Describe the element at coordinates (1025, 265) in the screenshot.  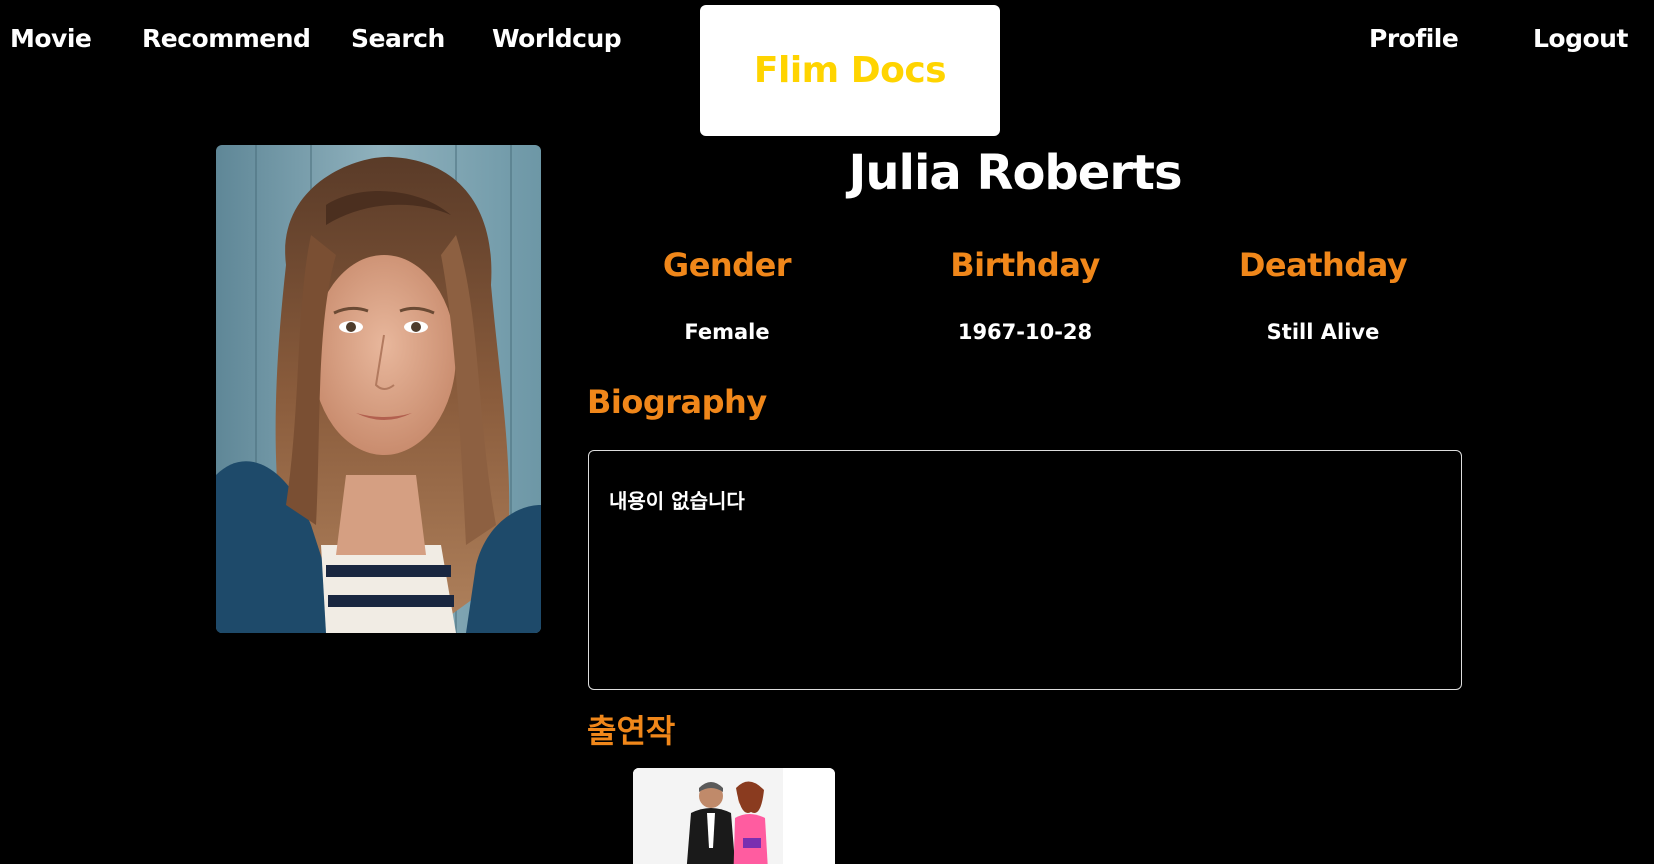
I see `birthday-label: Birthday` at that location.